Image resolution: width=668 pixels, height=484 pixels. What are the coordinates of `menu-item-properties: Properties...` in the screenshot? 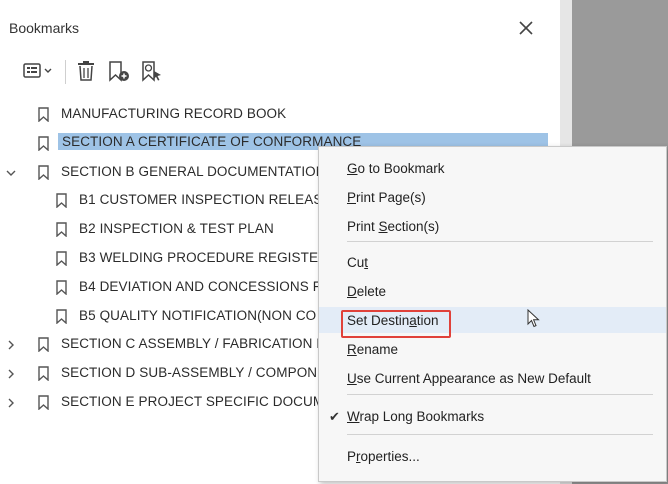 It's located at (492, 456).